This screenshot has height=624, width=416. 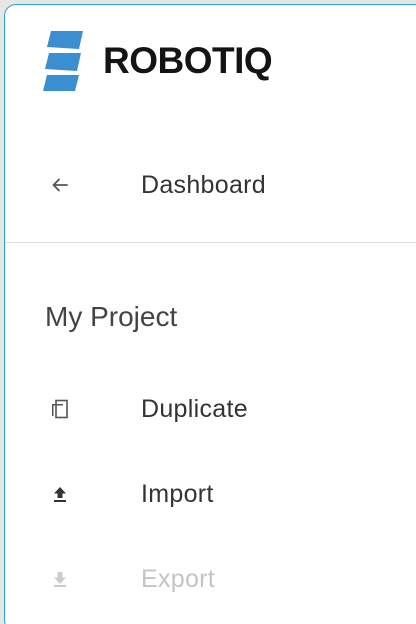 I want to click on download-icon, so click(x=60, y=579).